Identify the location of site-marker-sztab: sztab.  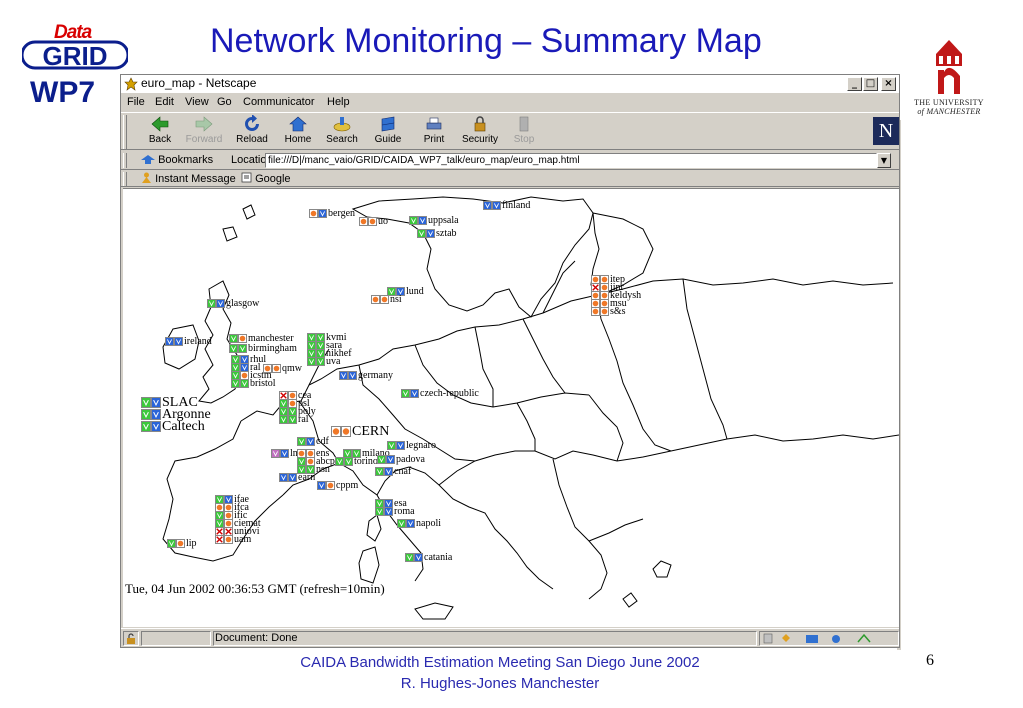
(437, 234).